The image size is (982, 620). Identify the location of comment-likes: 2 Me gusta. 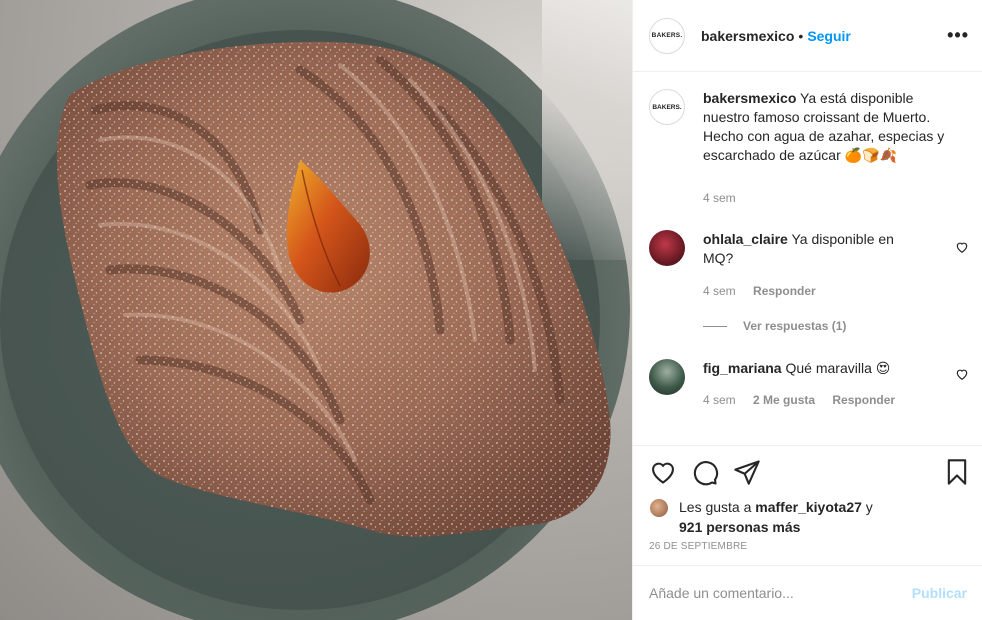
(784, 400).